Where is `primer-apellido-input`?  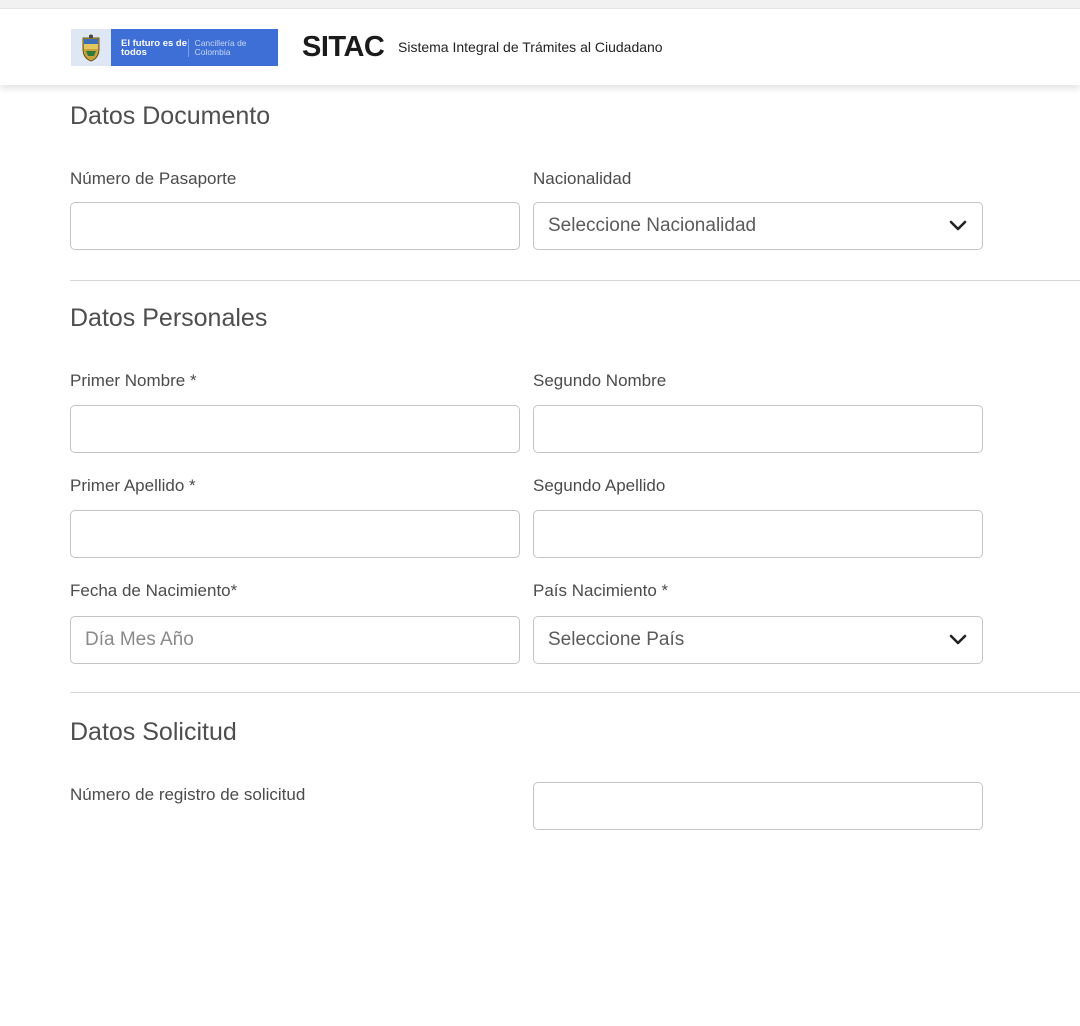
primer-apellido-input is located at coordinates (295, 534).